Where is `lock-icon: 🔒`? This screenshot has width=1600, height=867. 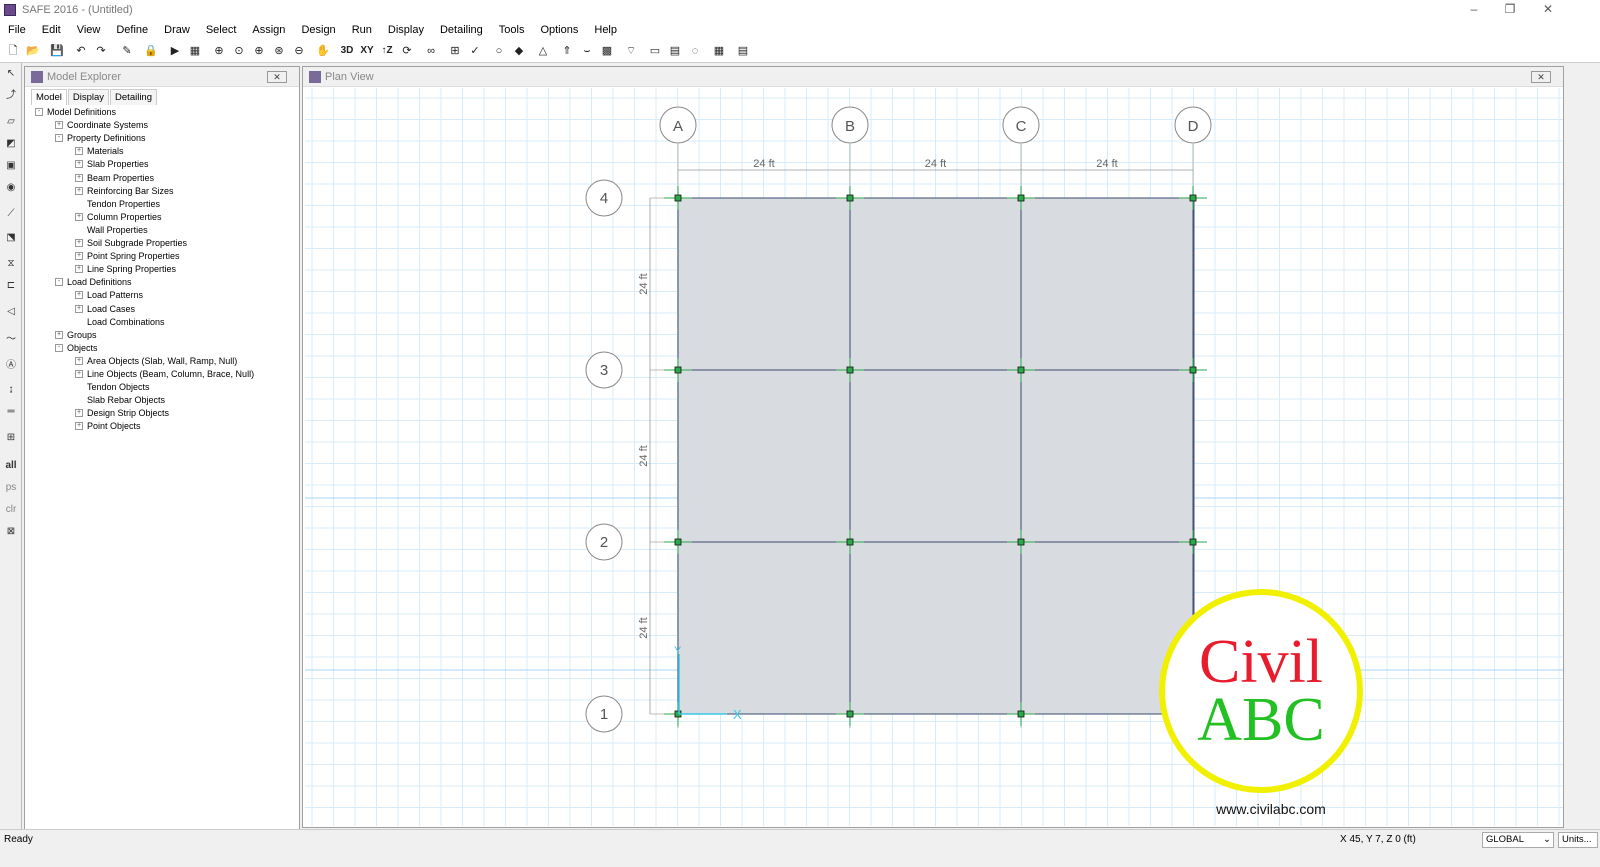
lock-icon: 🔒 is located at coordinates (151, 51).